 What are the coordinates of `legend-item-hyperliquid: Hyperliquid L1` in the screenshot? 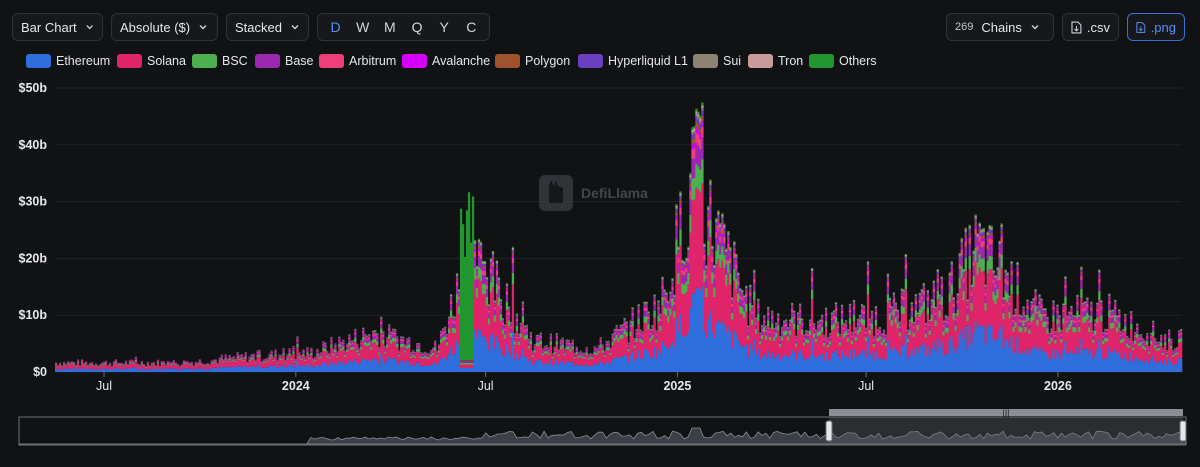 It's located at (633, 61).